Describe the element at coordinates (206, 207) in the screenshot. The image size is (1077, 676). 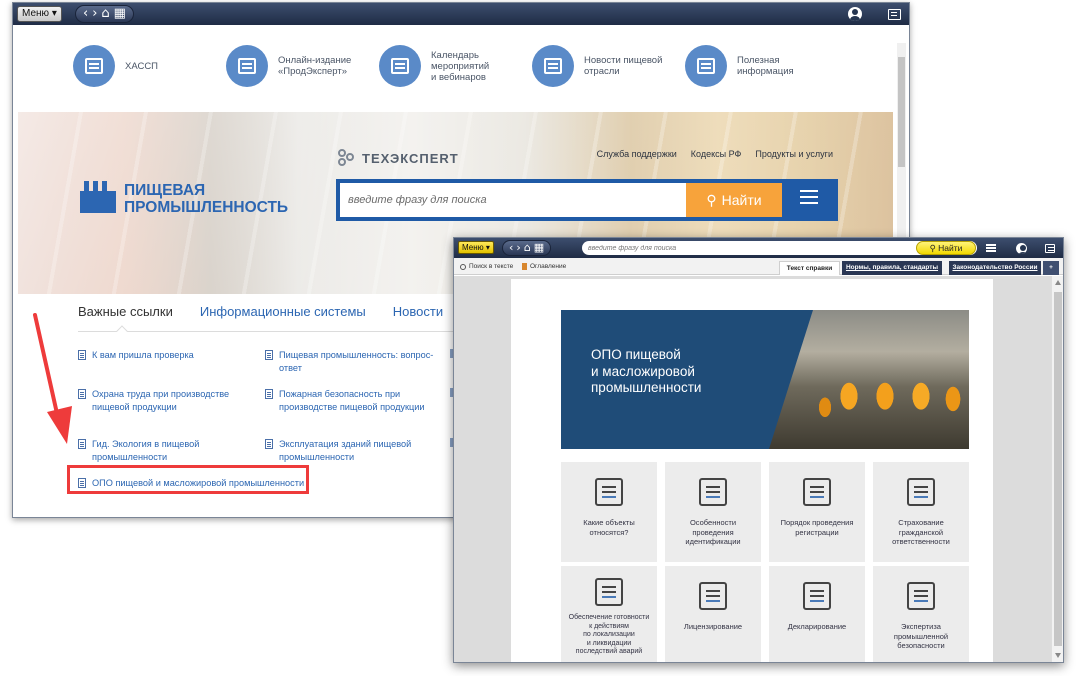
I see `brand-title-line: ПРОМЫШЛЕННОСТЬ` at that location.